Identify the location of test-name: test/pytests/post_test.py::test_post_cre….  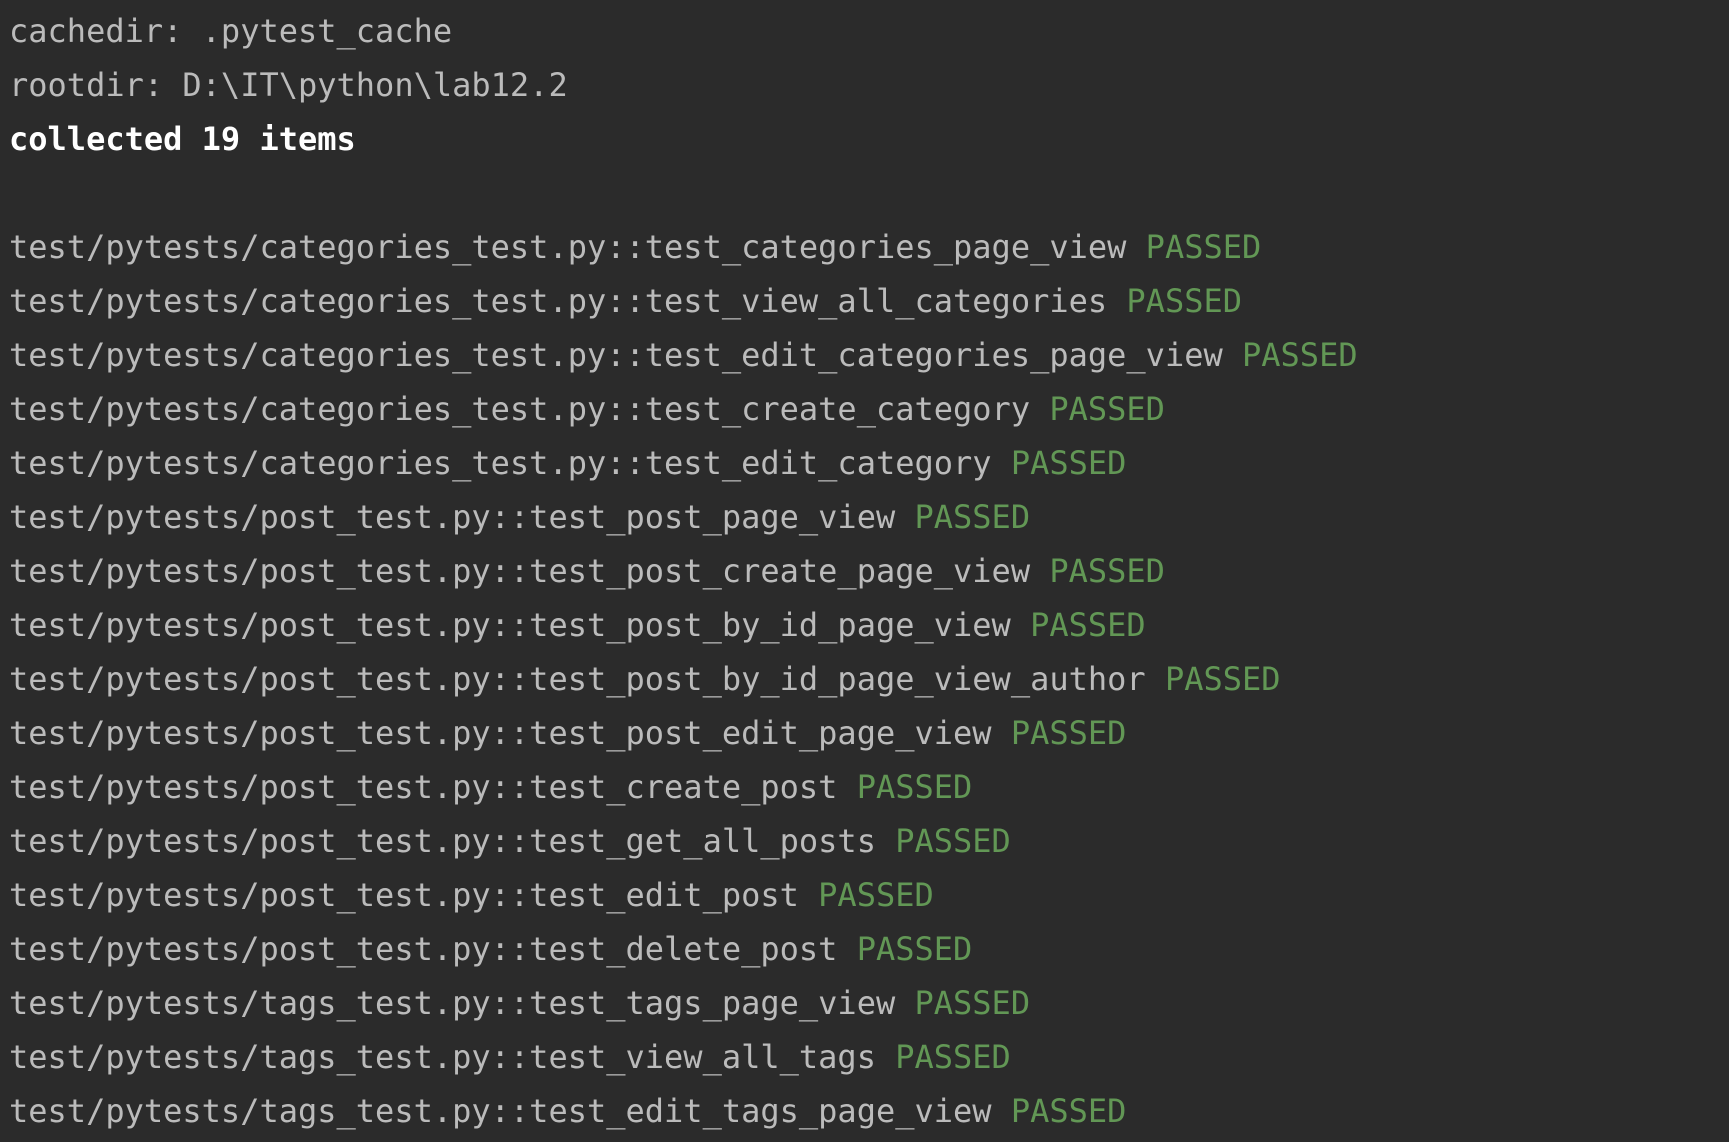
(520, 571).